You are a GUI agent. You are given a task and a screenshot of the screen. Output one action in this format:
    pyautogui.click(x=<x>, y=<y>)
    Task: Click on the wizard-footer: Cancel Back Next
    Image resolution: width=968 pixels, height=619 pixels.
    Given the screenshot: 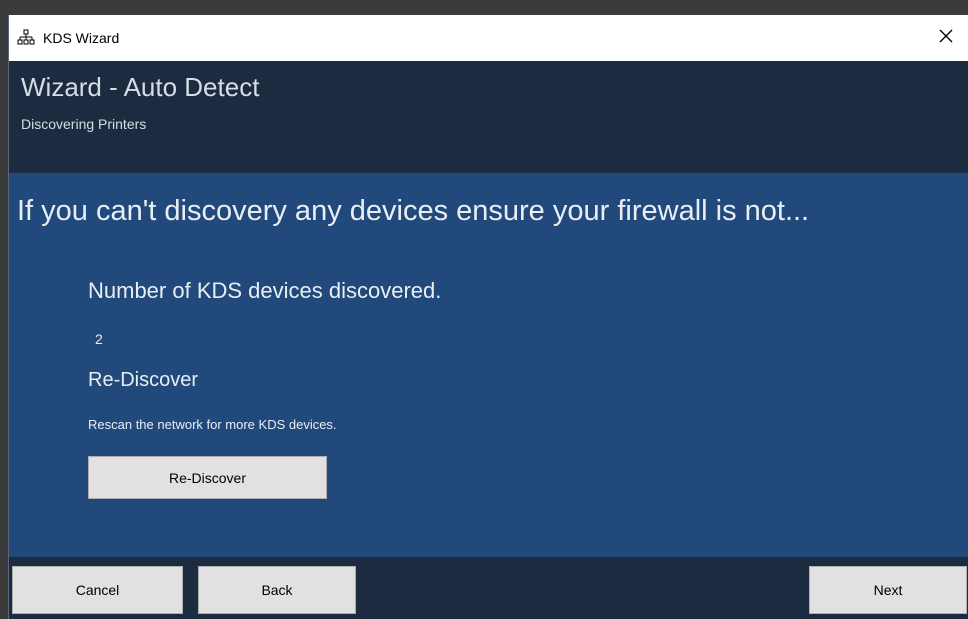 What is the action you would take?
    pyautogui.click(x=488, y=588)
    